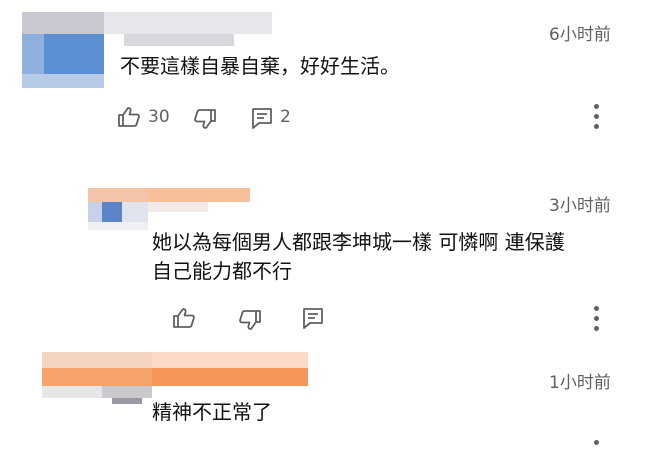 This screenshot has height=451, width=660. What do you see at coordinates (285, 117) in the screenshot?
I see `reply-count: 2` at bounding box center [285, 117].